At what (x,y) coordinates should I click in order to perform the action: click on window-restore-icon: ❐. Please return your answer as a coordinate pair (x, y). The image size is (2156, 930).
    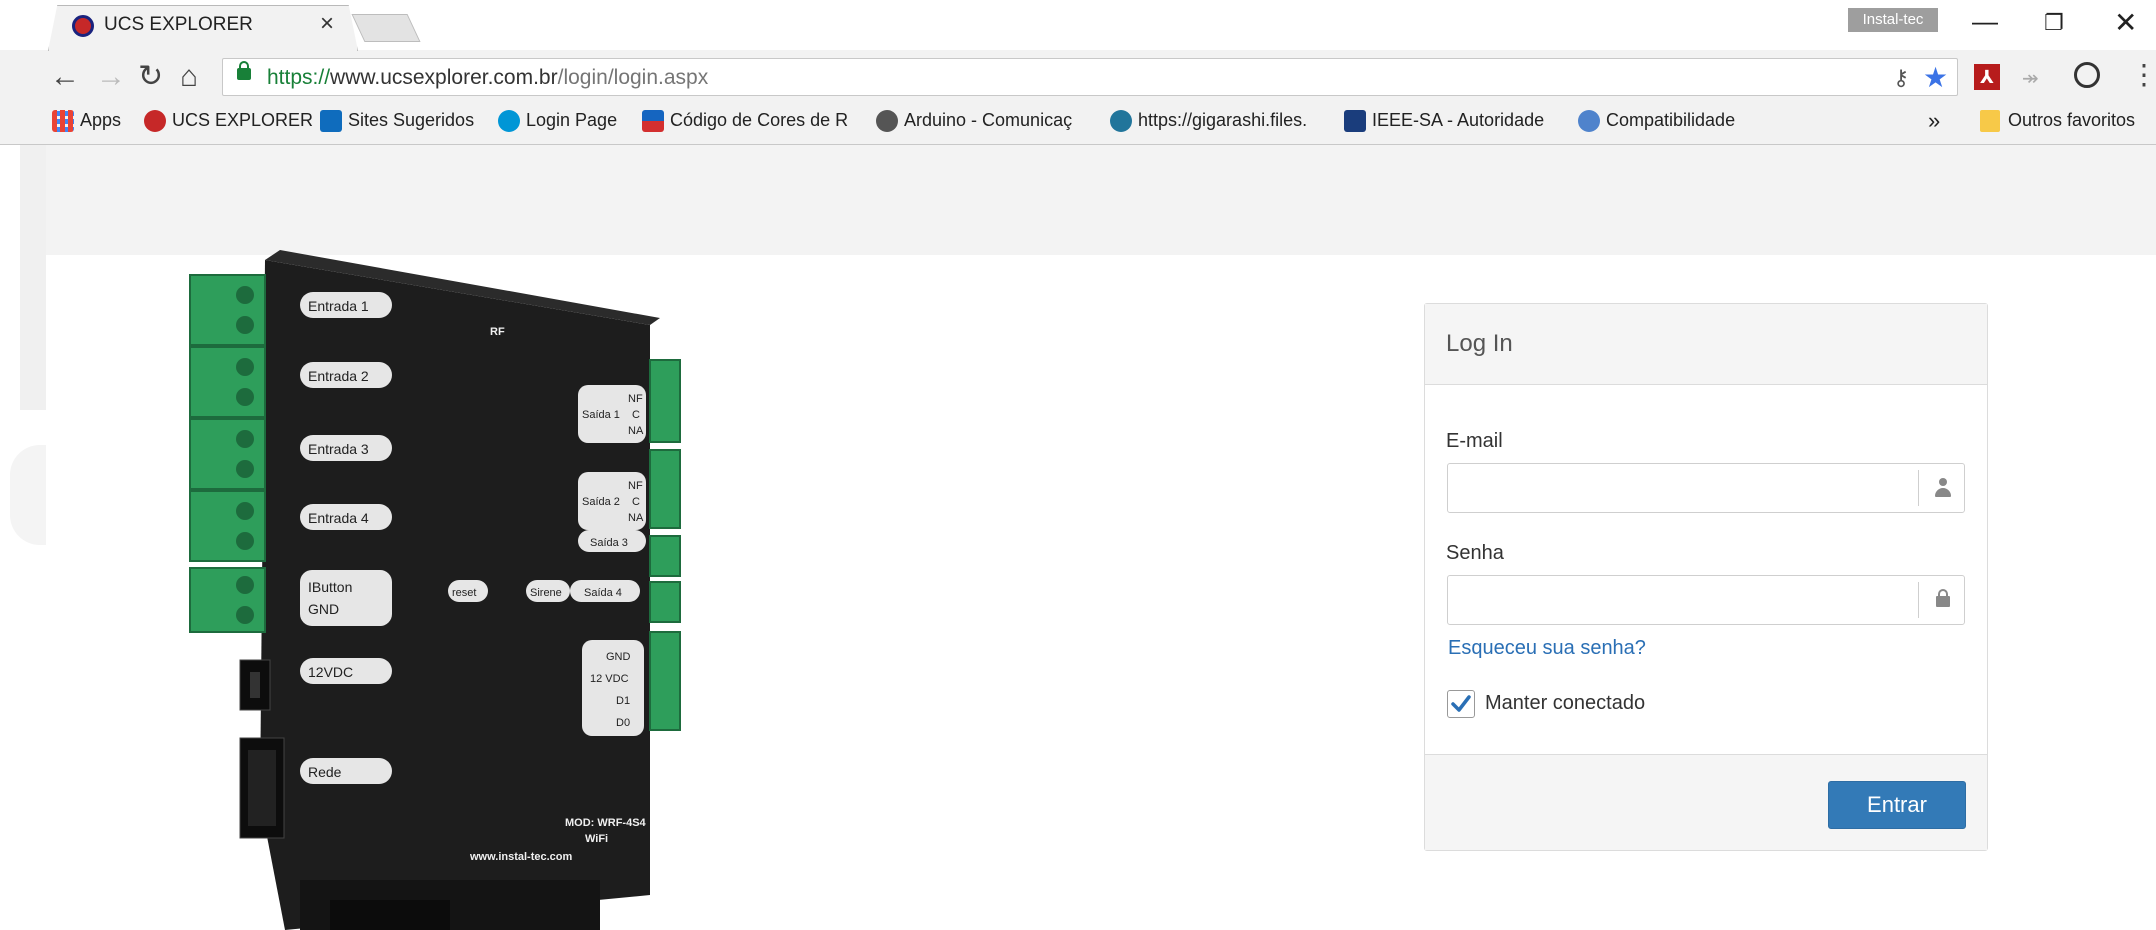
    Looking at the image, I should click on (2054, 23).